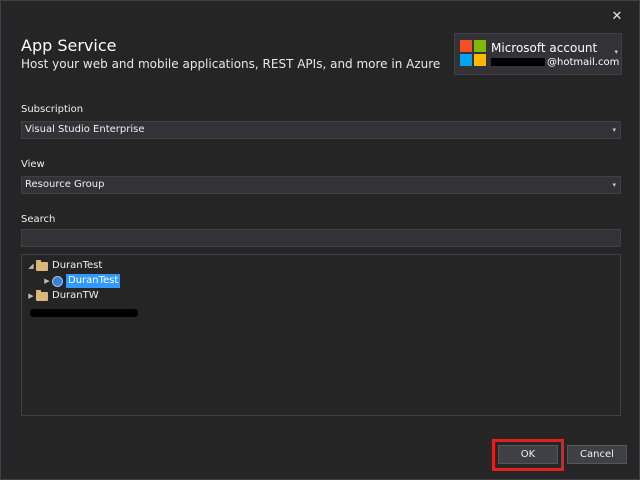 The height and width of the screenshot is (480, 640). I want to click on search-input, so click(321, 238).